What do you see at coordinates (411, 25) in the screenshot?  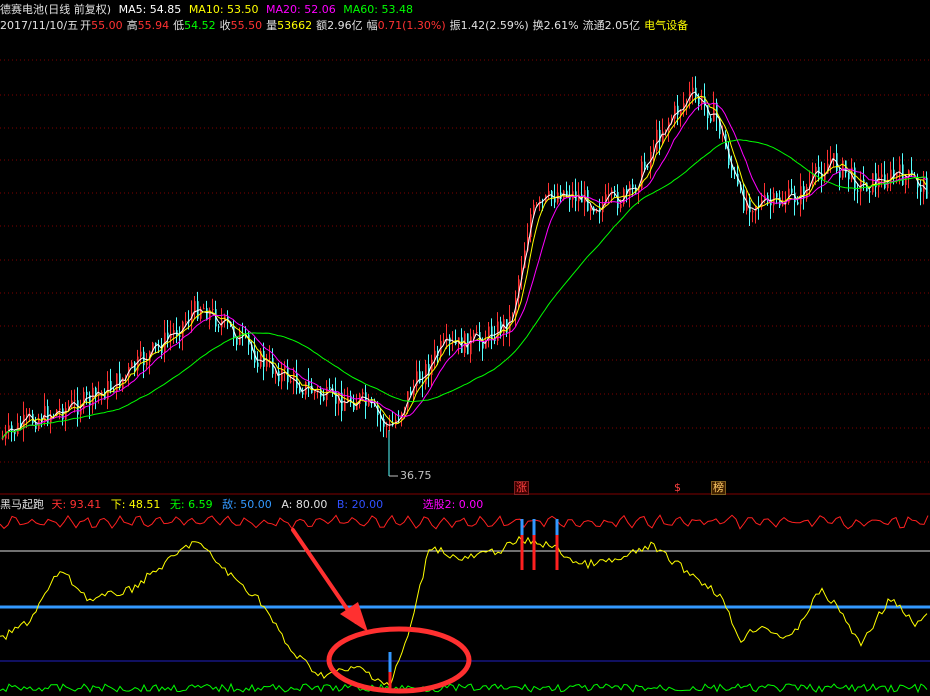 I see `change-value: 0.71(1.30%)` at bounding box center [411, 25].